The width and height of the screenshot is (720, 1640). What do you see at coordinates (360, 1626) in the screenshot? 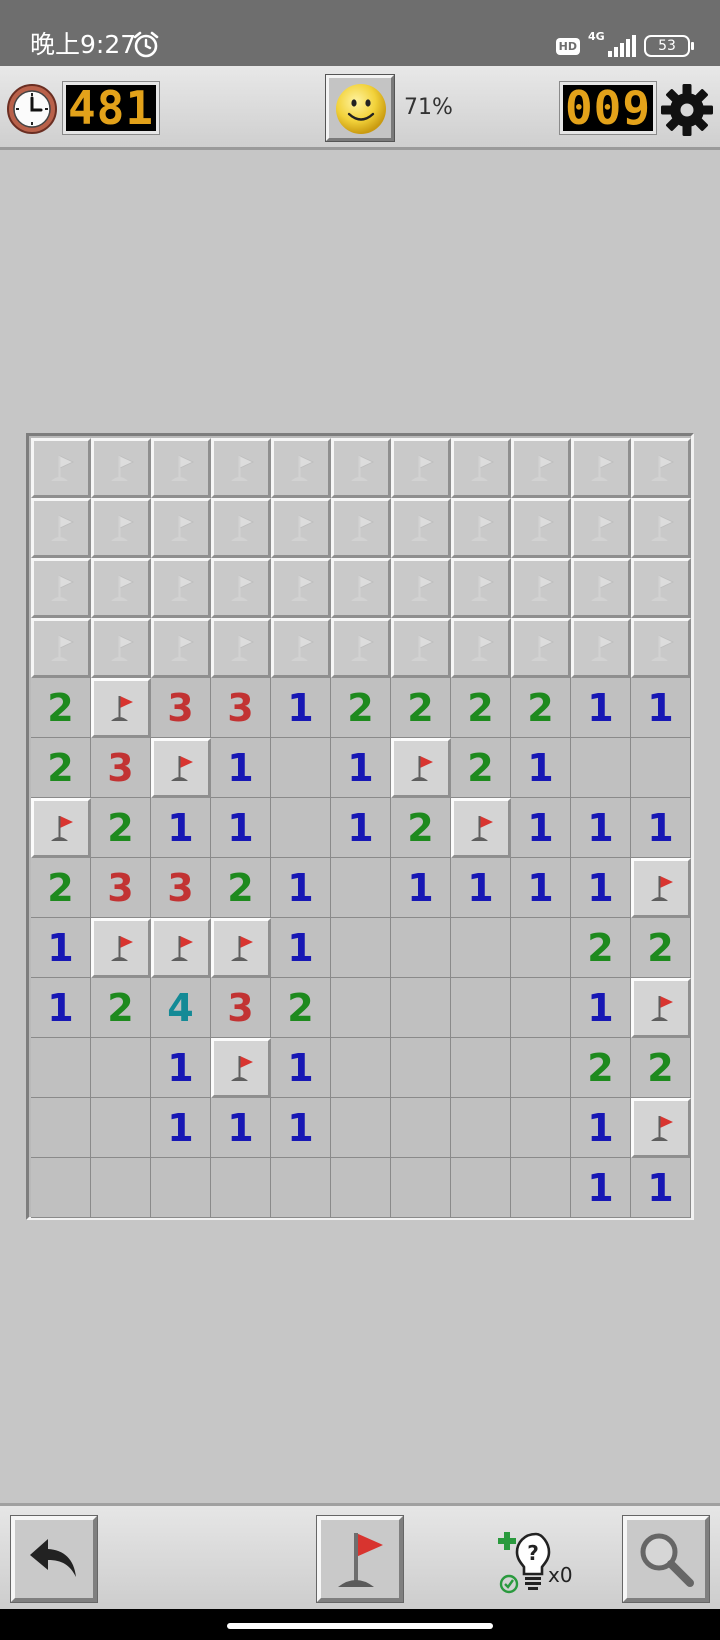
I see `home-indicator` at bounding box center [360, 1626].